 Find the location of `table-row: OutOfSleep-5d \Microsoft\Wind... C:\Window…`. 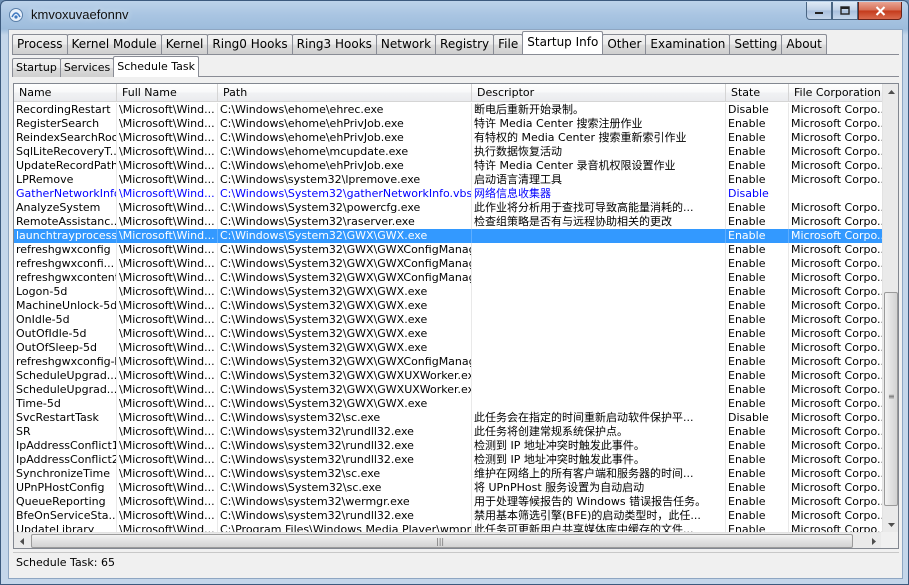

table-row: OutOfSleep-5d \Microsoft\Wind... C:\Window… is located at coordinates (449, 348).